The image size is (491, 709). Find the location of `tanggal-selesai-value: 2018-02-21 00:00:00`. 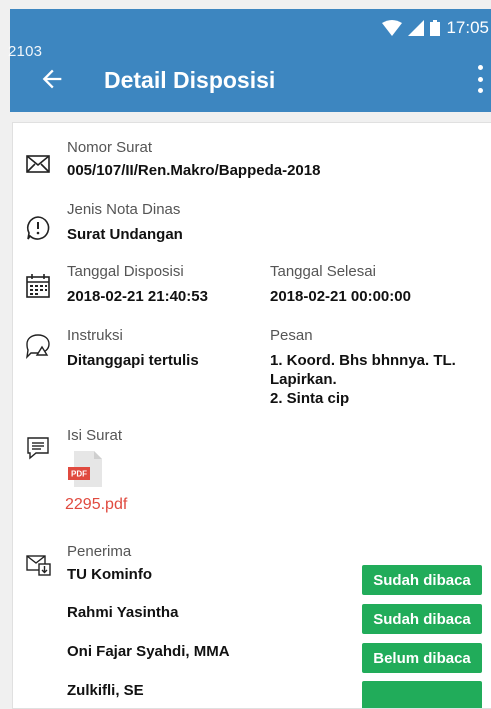

tanggal-selesai-value: 2018-02-21 00:00:00 is located at coordinates (340, 296).